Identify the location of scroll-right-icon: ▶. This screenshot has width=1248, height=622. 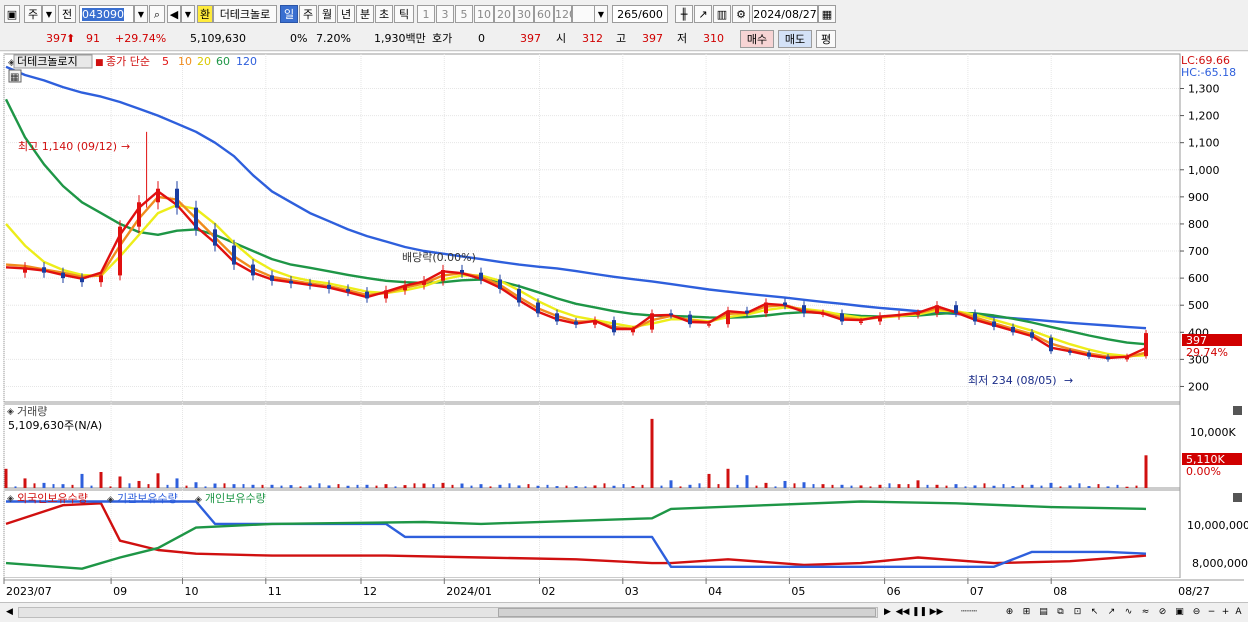
(887, 612).